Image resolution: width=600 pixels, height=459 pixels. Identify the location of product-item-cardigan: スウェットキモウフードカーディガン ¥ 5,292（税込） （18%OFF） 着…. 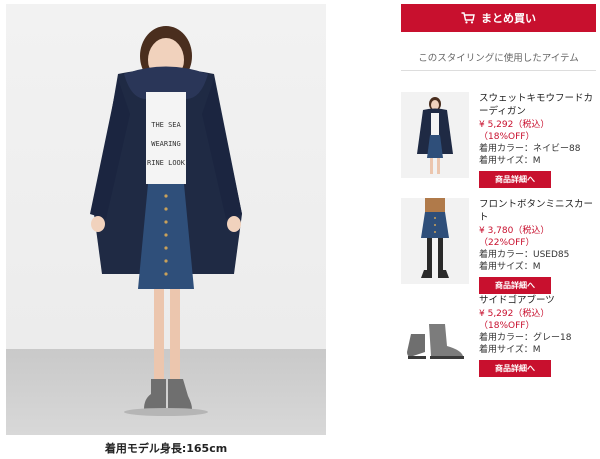
(498, 140).